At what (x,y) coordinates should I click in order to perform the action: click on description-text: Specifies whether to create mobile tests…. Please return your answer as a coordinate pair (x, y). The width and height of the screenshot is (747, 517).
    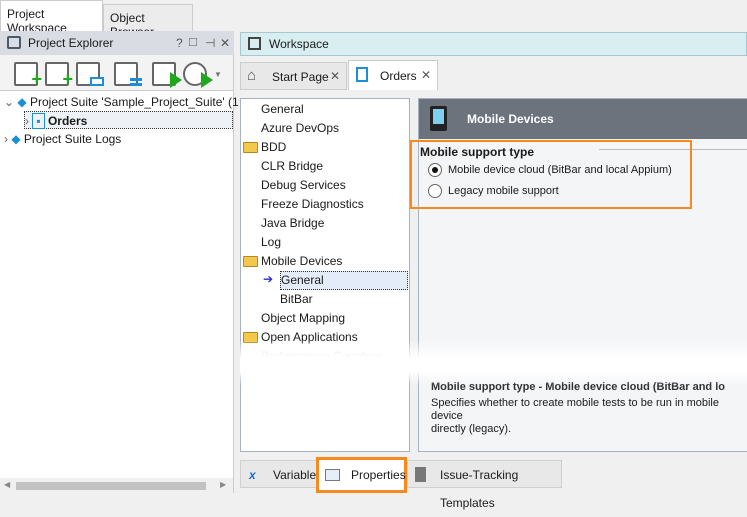
    Looking at the image, I should click on (575, 409).